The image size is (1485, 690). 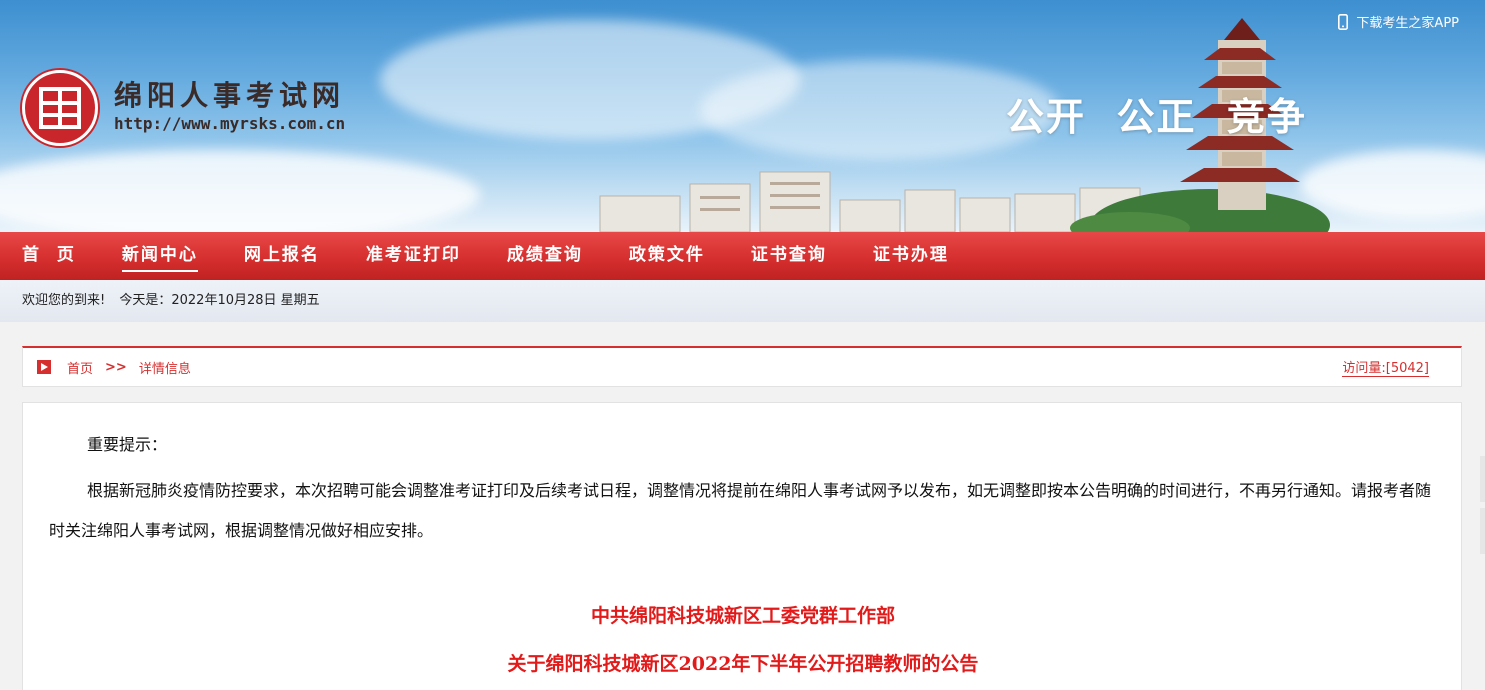 What do you see at coordinates (282, 256) in the screenshot?
I see `nav-item-online-registration: 网上报名` at bounding box center [282, 256].